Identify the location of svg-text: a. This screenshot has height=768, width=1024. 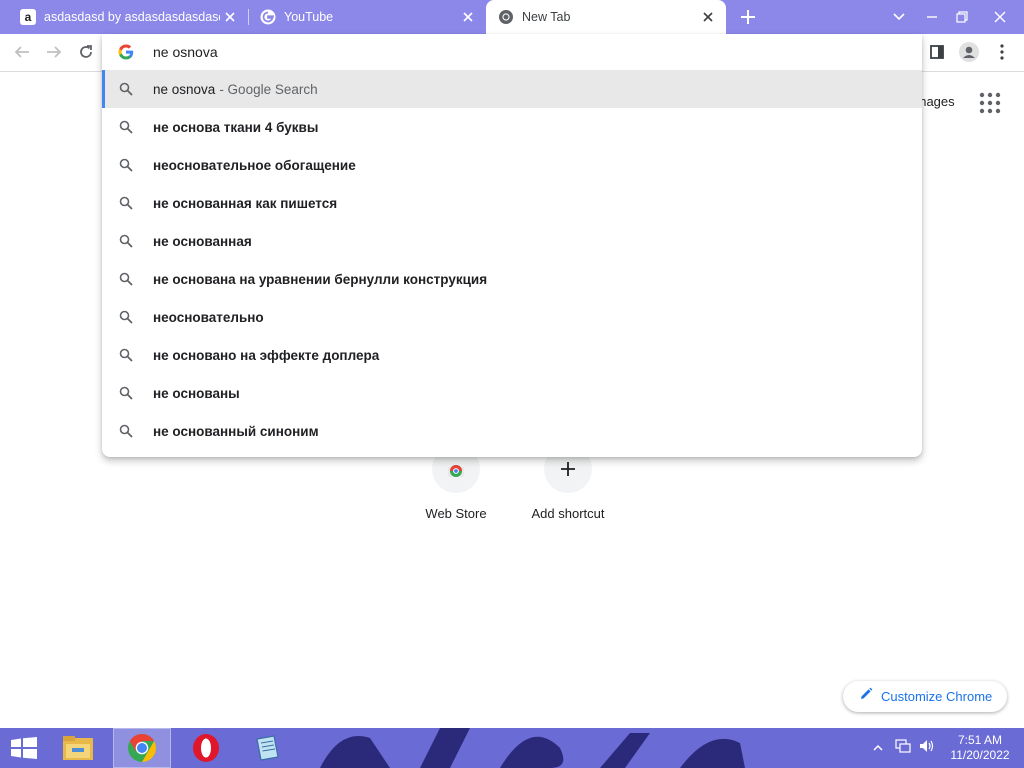
(28, 17).